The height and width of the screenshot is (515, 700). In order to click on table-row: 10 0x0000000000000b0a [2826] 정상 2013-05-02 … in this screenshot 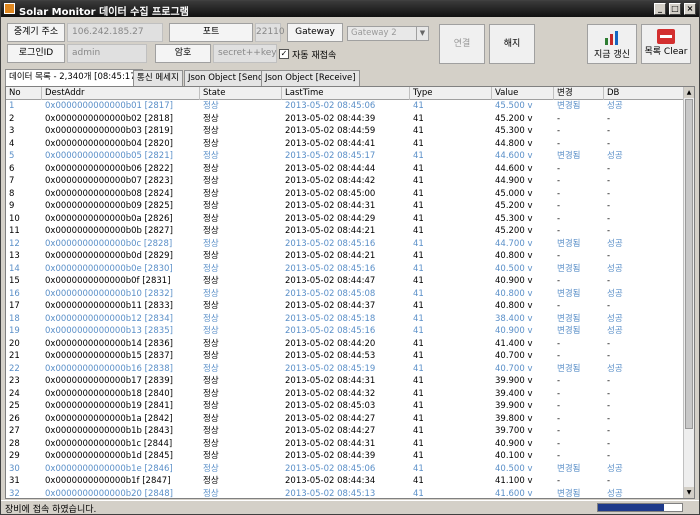, I will do `click(345, 219)`.